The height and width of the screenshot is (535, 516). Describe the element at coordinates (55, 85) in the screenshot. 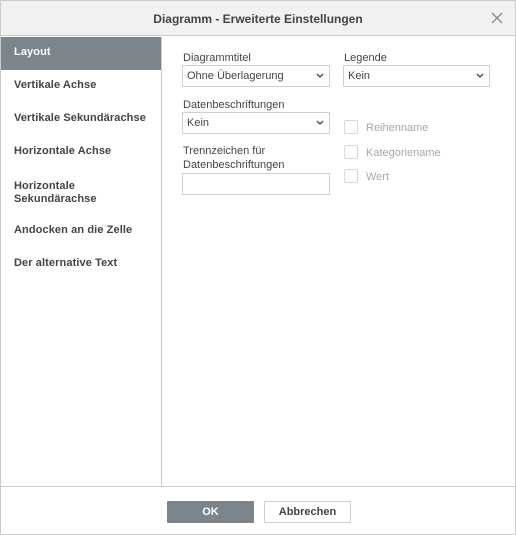

I see `sidebar-item-label: Vertikale Achse` at that location.